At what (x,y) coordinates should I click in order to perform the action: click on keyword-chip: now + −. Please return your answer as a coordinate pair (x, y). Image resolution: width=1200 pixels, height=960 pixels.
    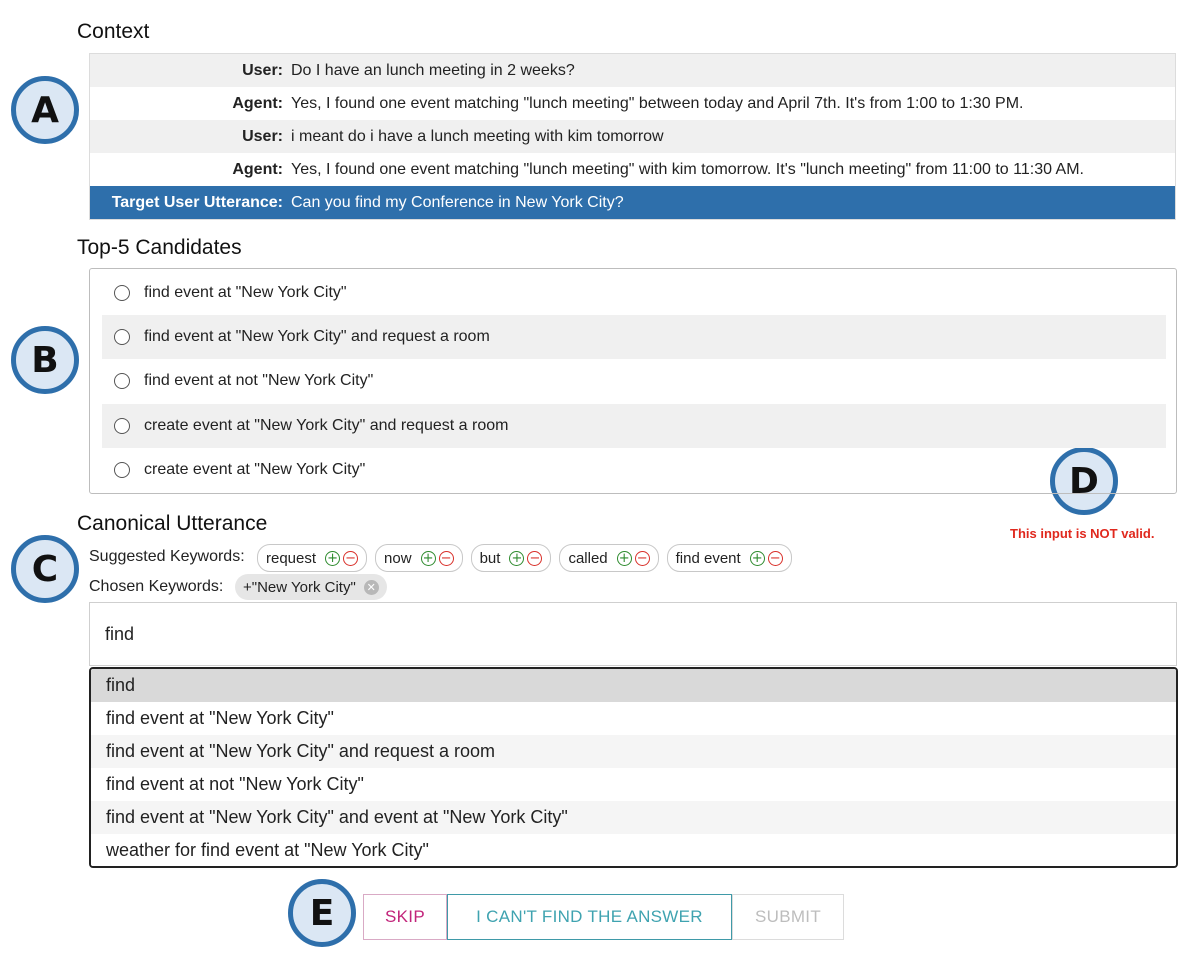
    Looking at the image, I should click on (419, 558).